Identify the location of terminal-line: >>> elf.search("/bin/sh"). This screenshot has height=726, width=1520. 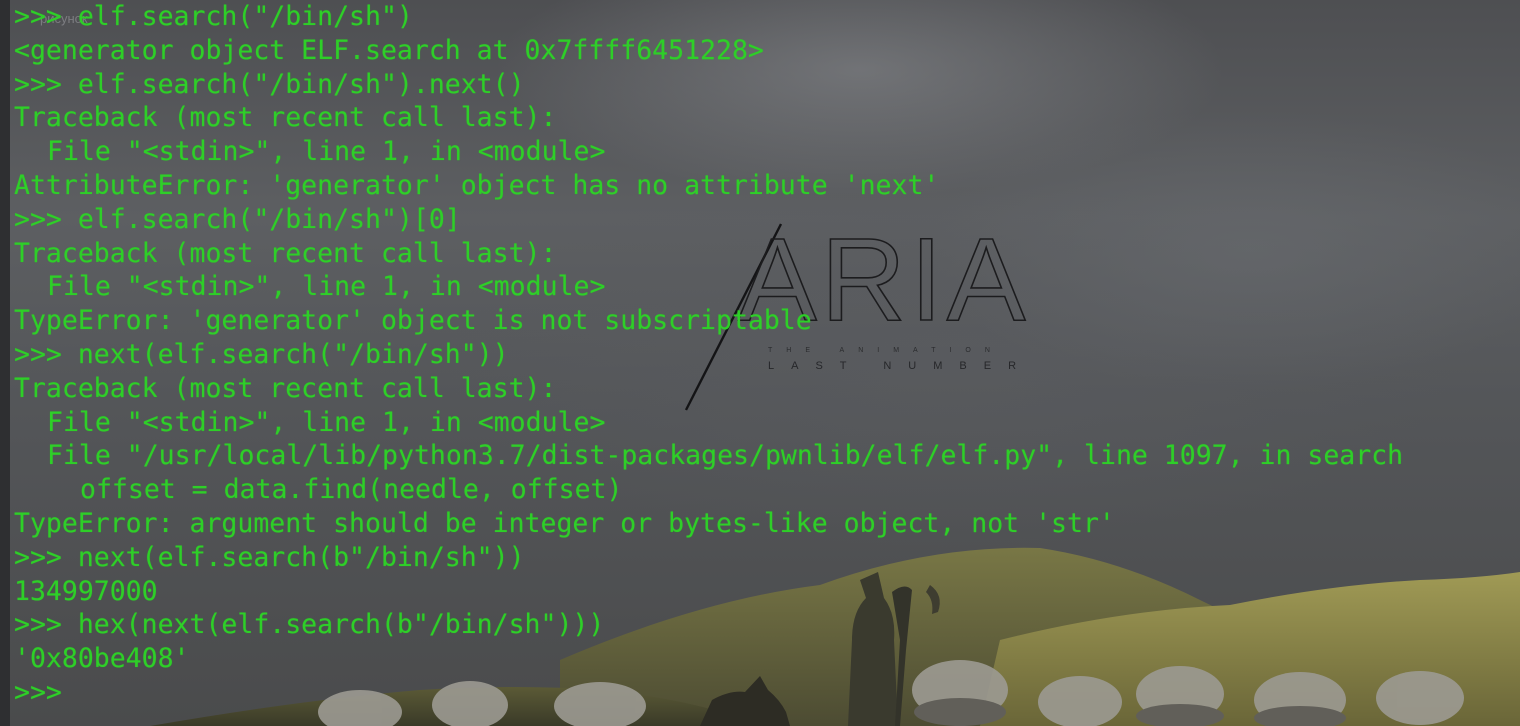
(213, 16).